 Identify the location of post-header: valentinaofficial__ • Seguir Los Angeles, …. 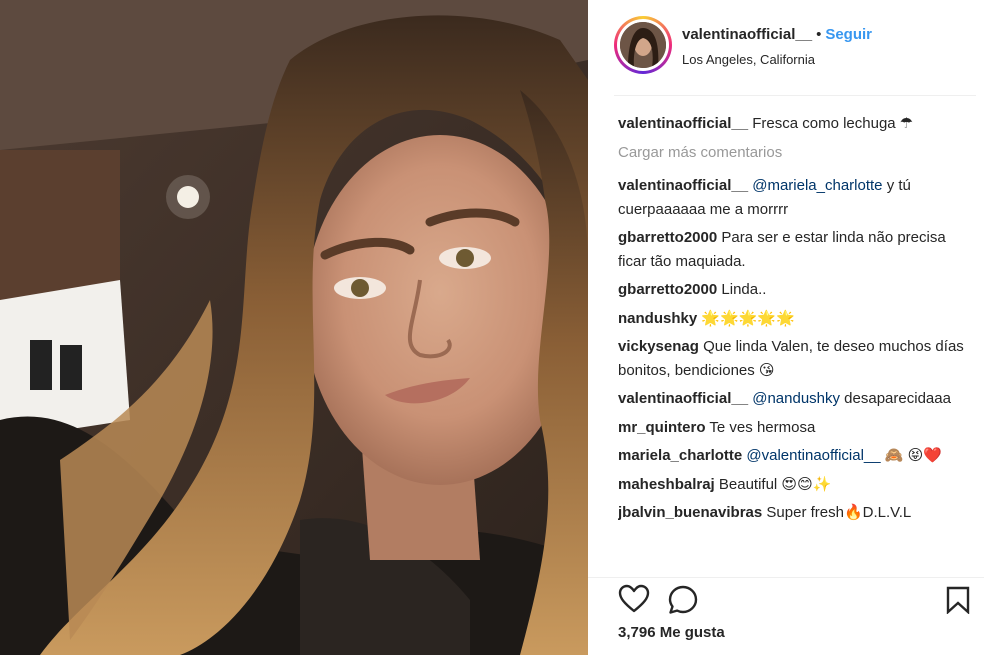
(795, 56).